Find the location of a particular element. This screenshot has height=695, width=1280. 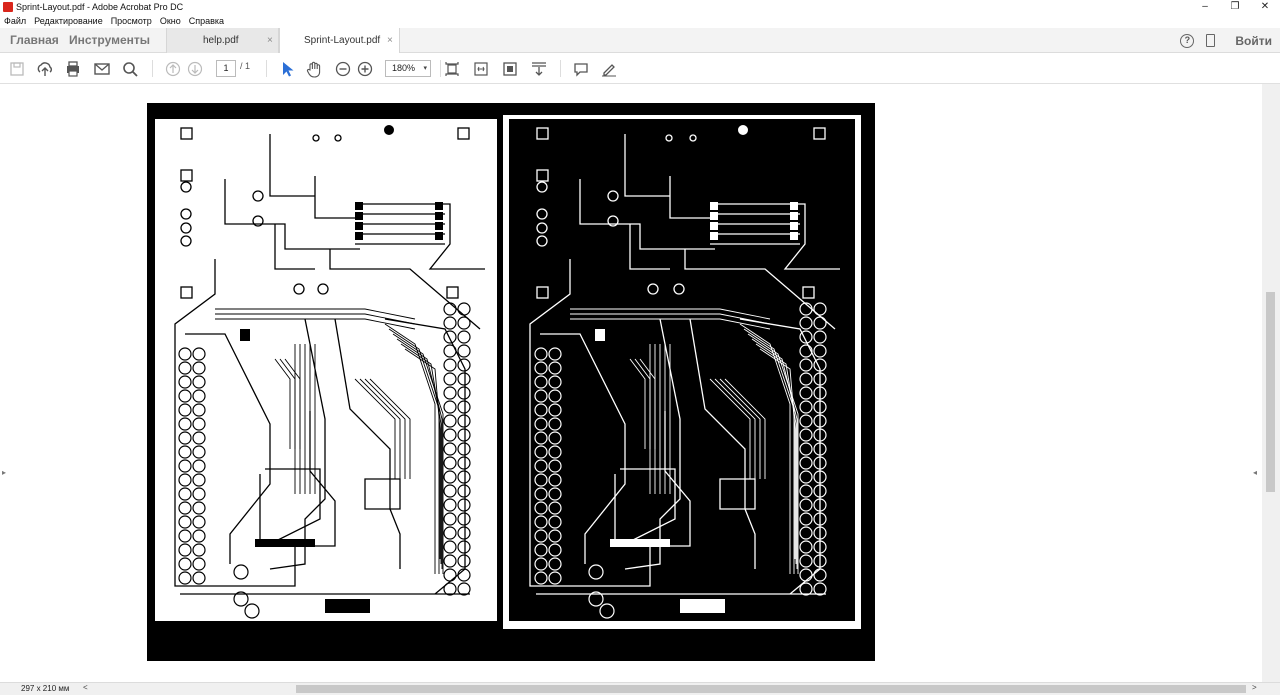

menu-file: Файл is located at coordinates (15, 21).